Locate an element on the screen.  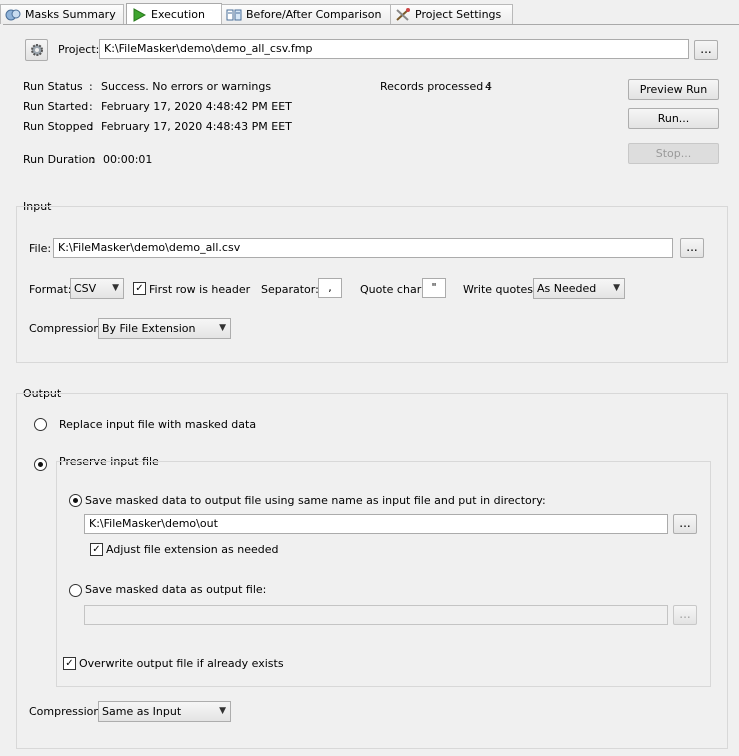
input-compression-label: Compression: is located at coordinates (67, 328).